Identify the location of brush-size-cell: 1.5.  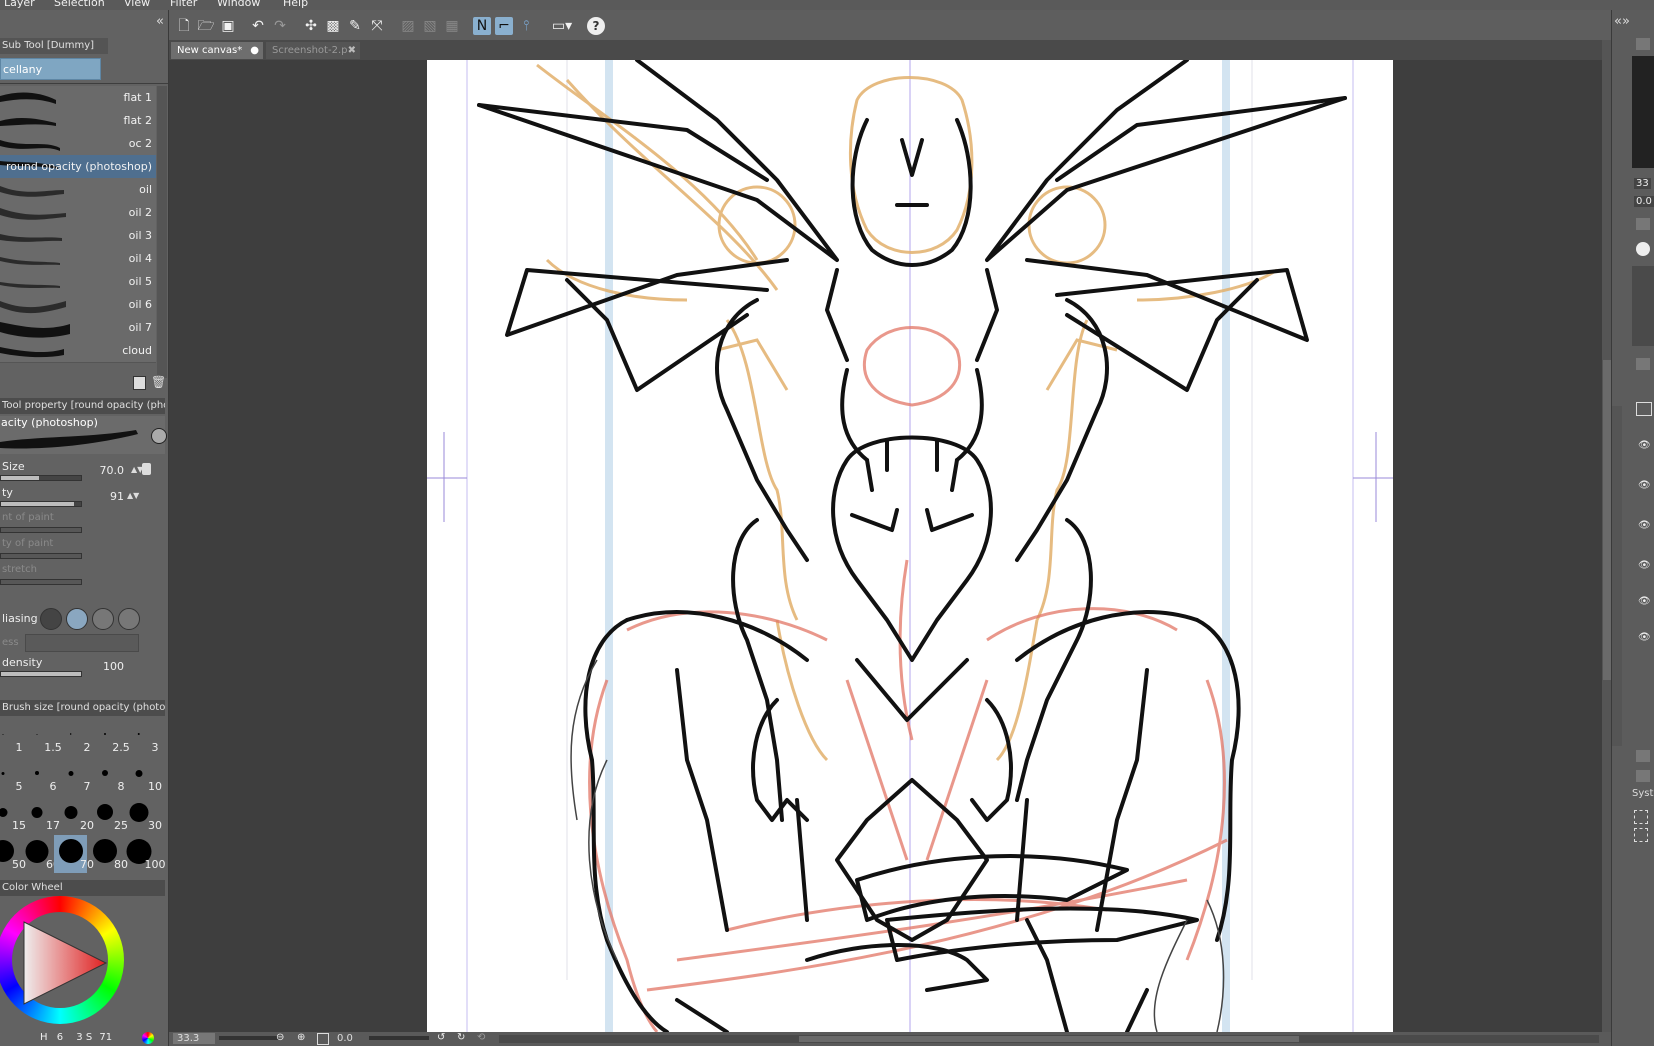
(41, 737).